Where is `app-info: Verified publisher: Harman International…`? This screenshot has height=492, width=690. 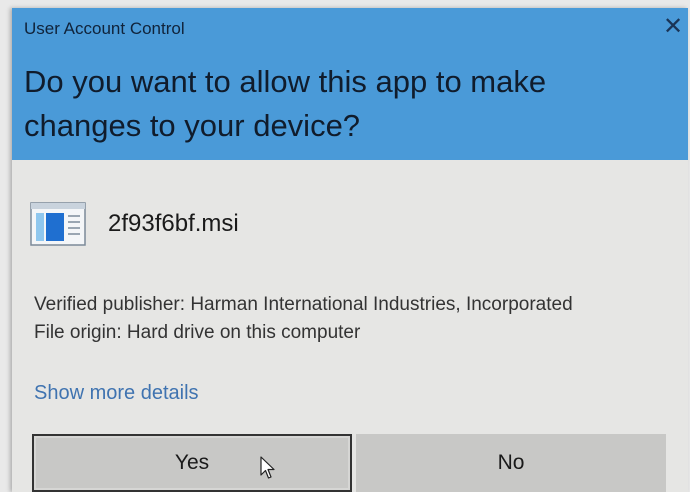 app-info: Verified publisher: Harman International… is located at coordinates (303, 319).